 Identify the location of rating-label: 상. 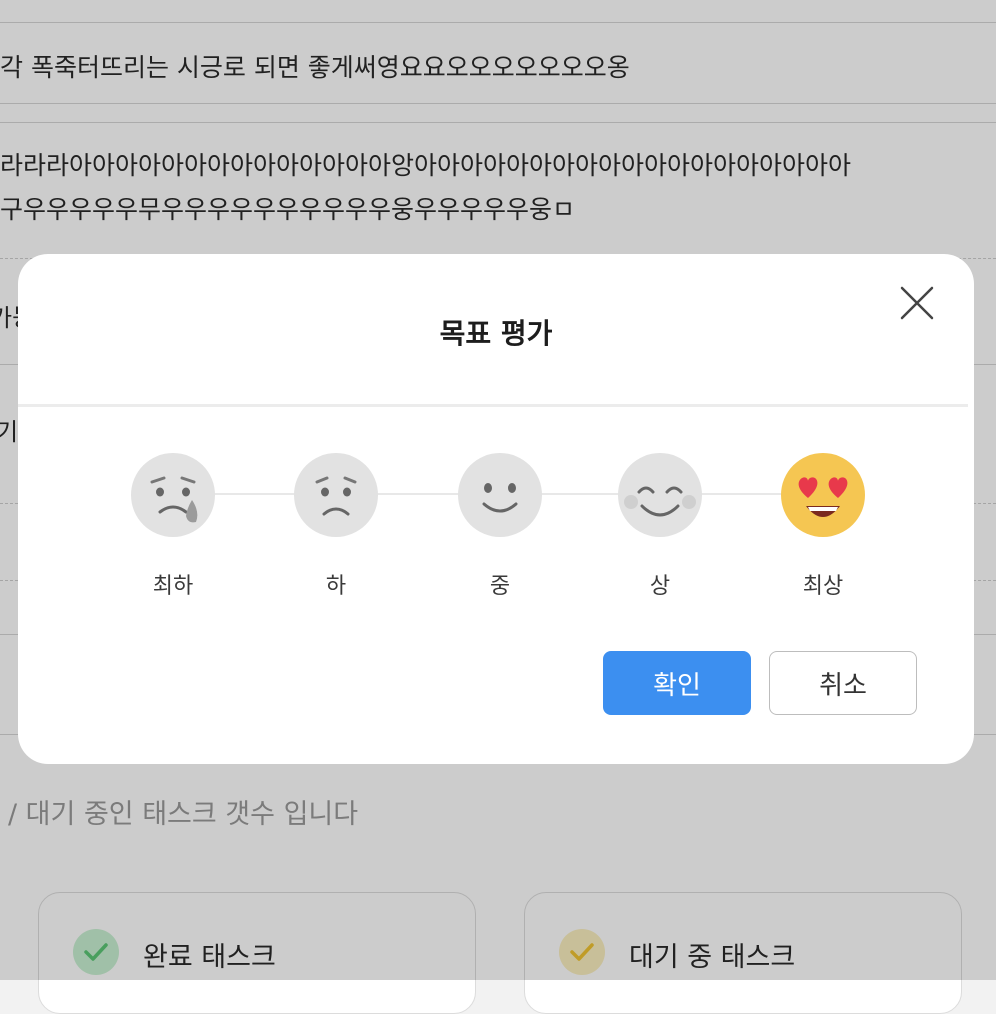
(660, 586).